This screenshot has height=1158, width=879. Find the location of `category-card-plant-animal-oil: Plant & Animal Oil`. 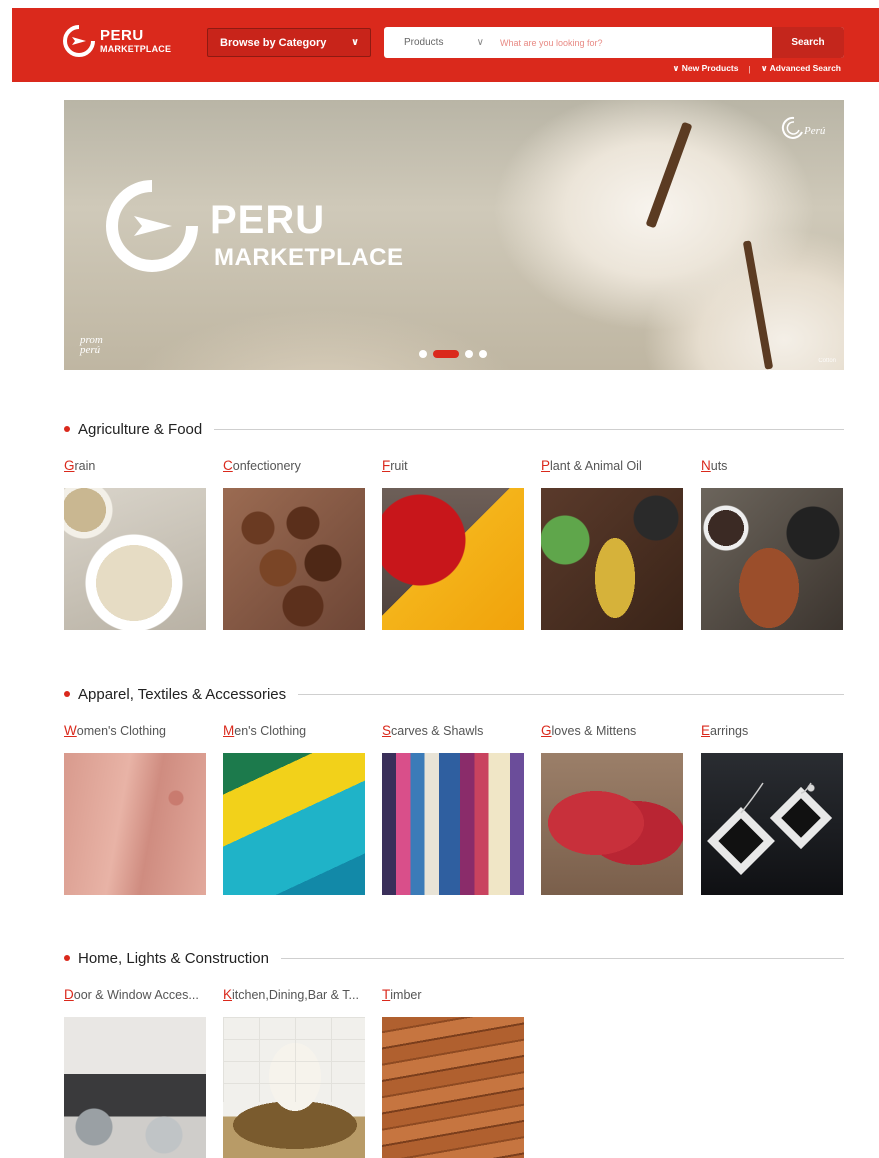

category-card-plant-animal-oil: Plant & Animal Oil is located at coordinates (612, 544).